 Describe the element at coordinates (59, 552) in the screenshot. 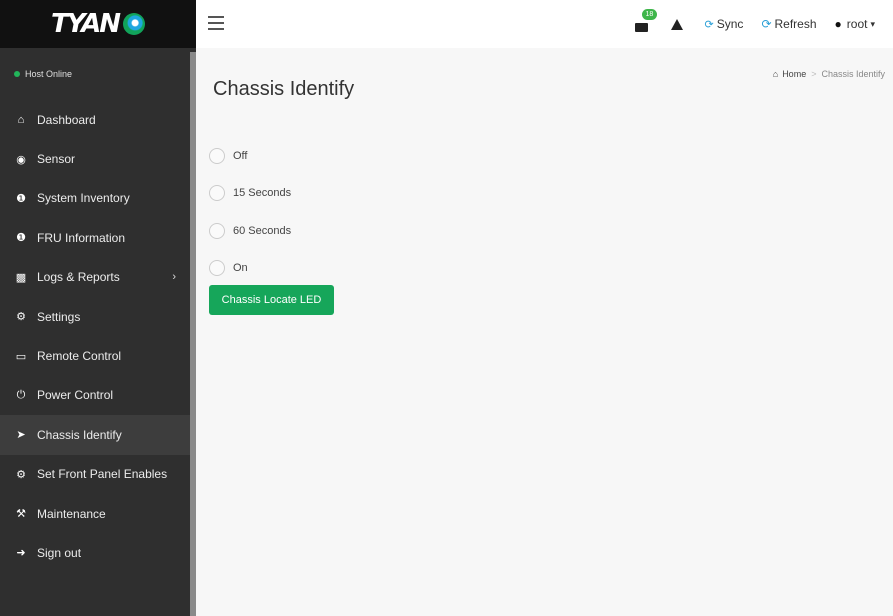

I see `sidebar-item-label: Sign out` at that location.